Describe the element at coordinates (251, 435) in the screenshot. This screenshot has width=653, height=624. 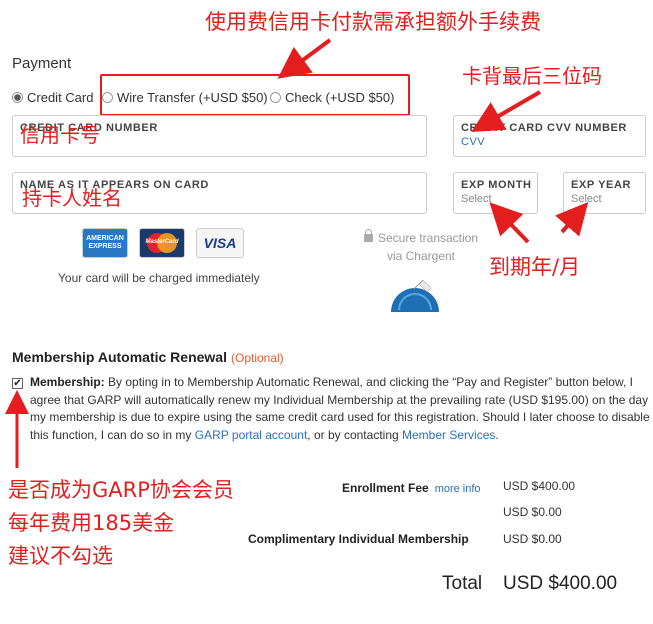
I see `garp-portal-link: GARP portal account` at that location.